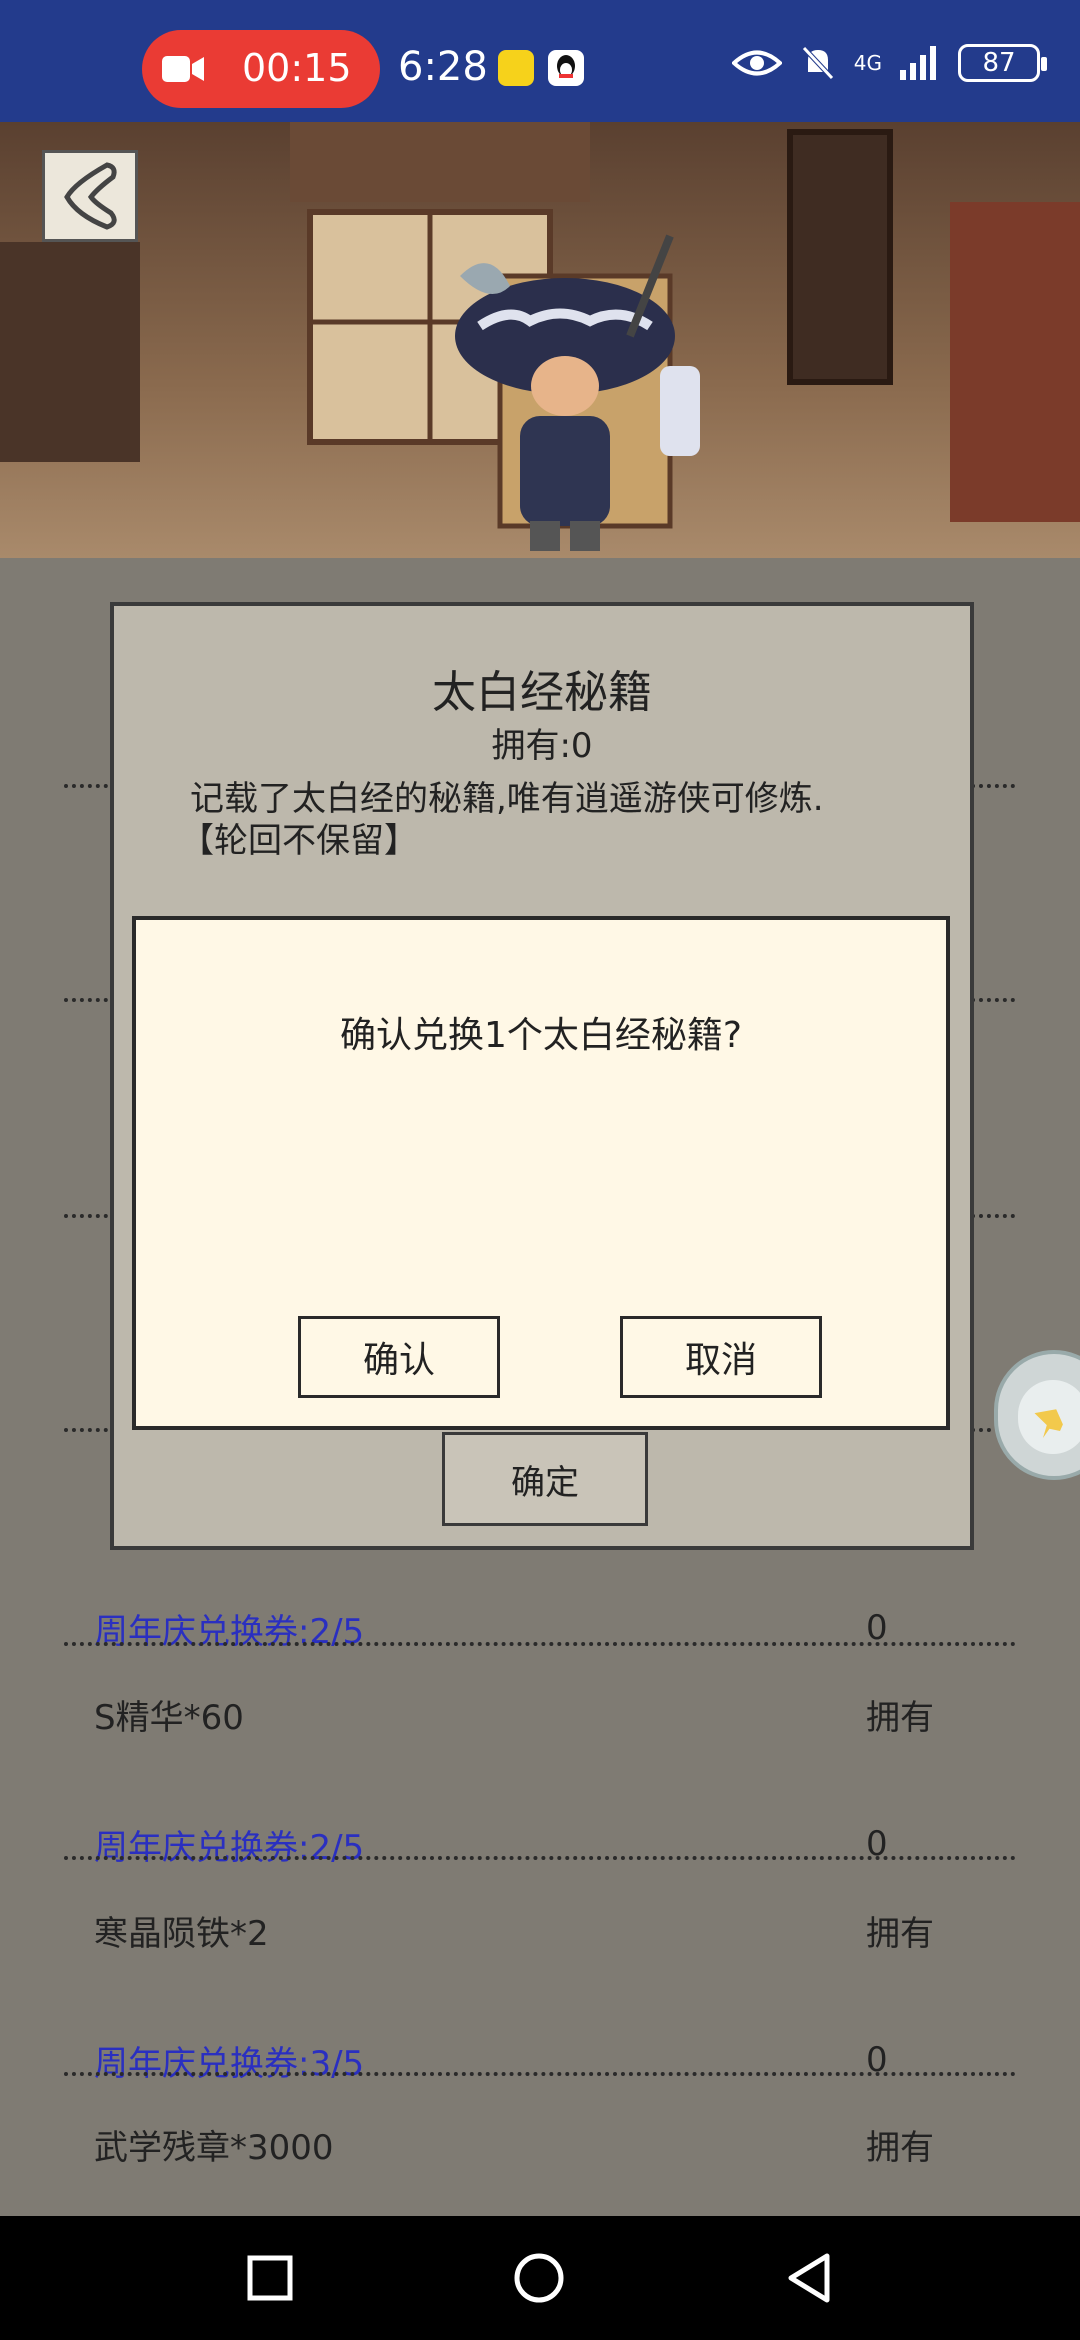 This screenshot has width=1080, height=2340. Describe the element at coordinates (566, 68) in the screenshot. I see `qq-icon` at that location.